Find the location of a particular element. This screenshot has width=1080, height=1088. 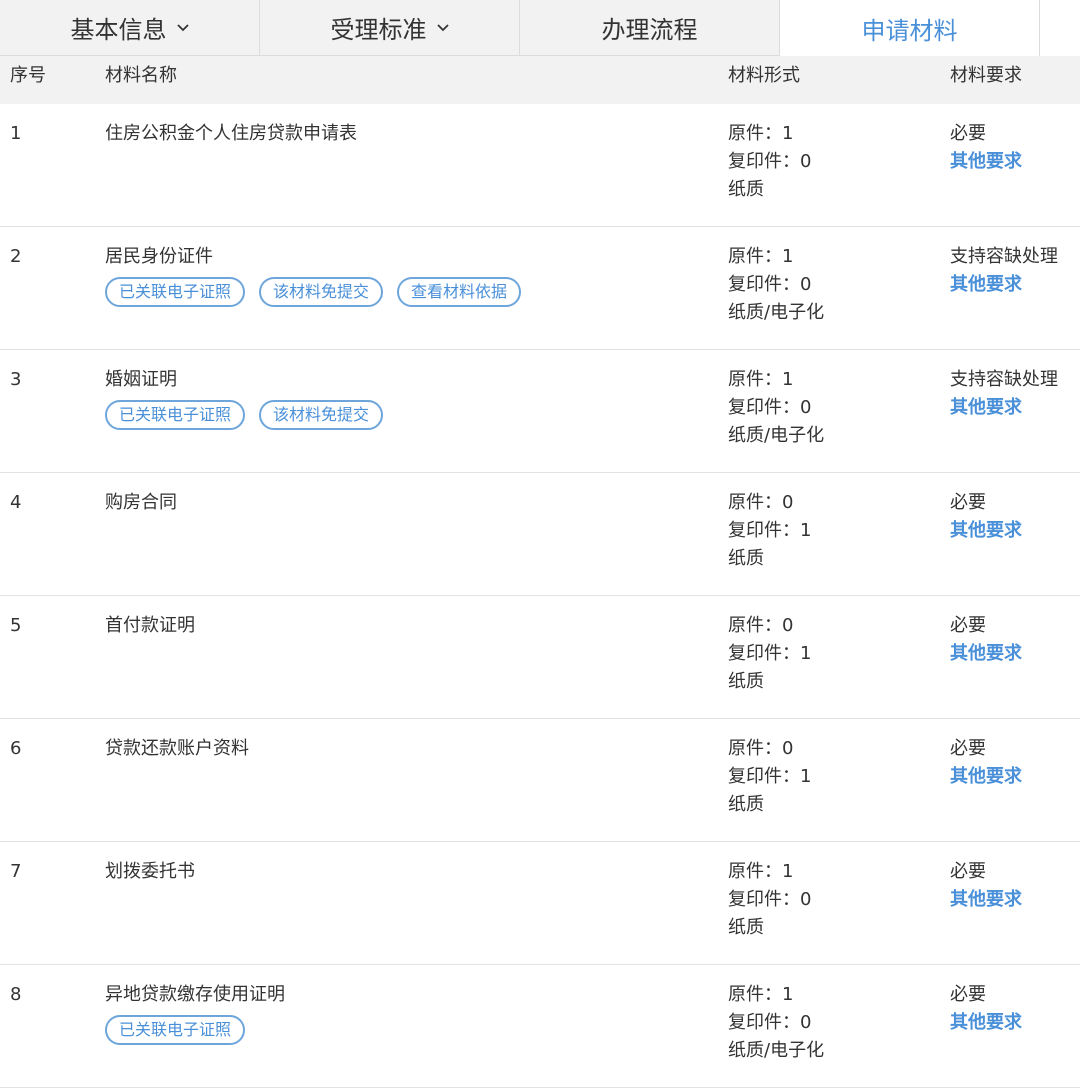

material-name-cell: 婚姻证明已关联电子证照 该材料免提交 is located at coordinates (244, 399).